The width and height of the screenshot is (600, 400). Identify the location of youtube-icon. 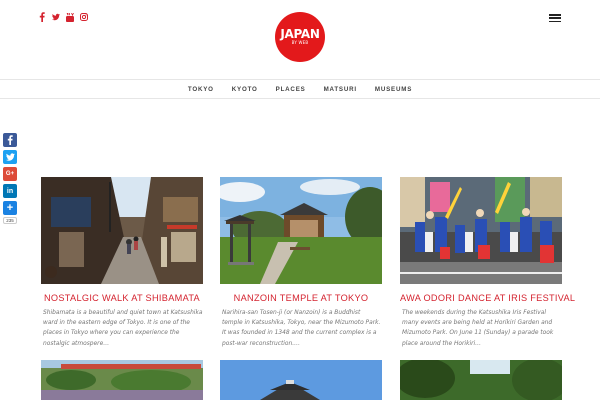
(70, 17).